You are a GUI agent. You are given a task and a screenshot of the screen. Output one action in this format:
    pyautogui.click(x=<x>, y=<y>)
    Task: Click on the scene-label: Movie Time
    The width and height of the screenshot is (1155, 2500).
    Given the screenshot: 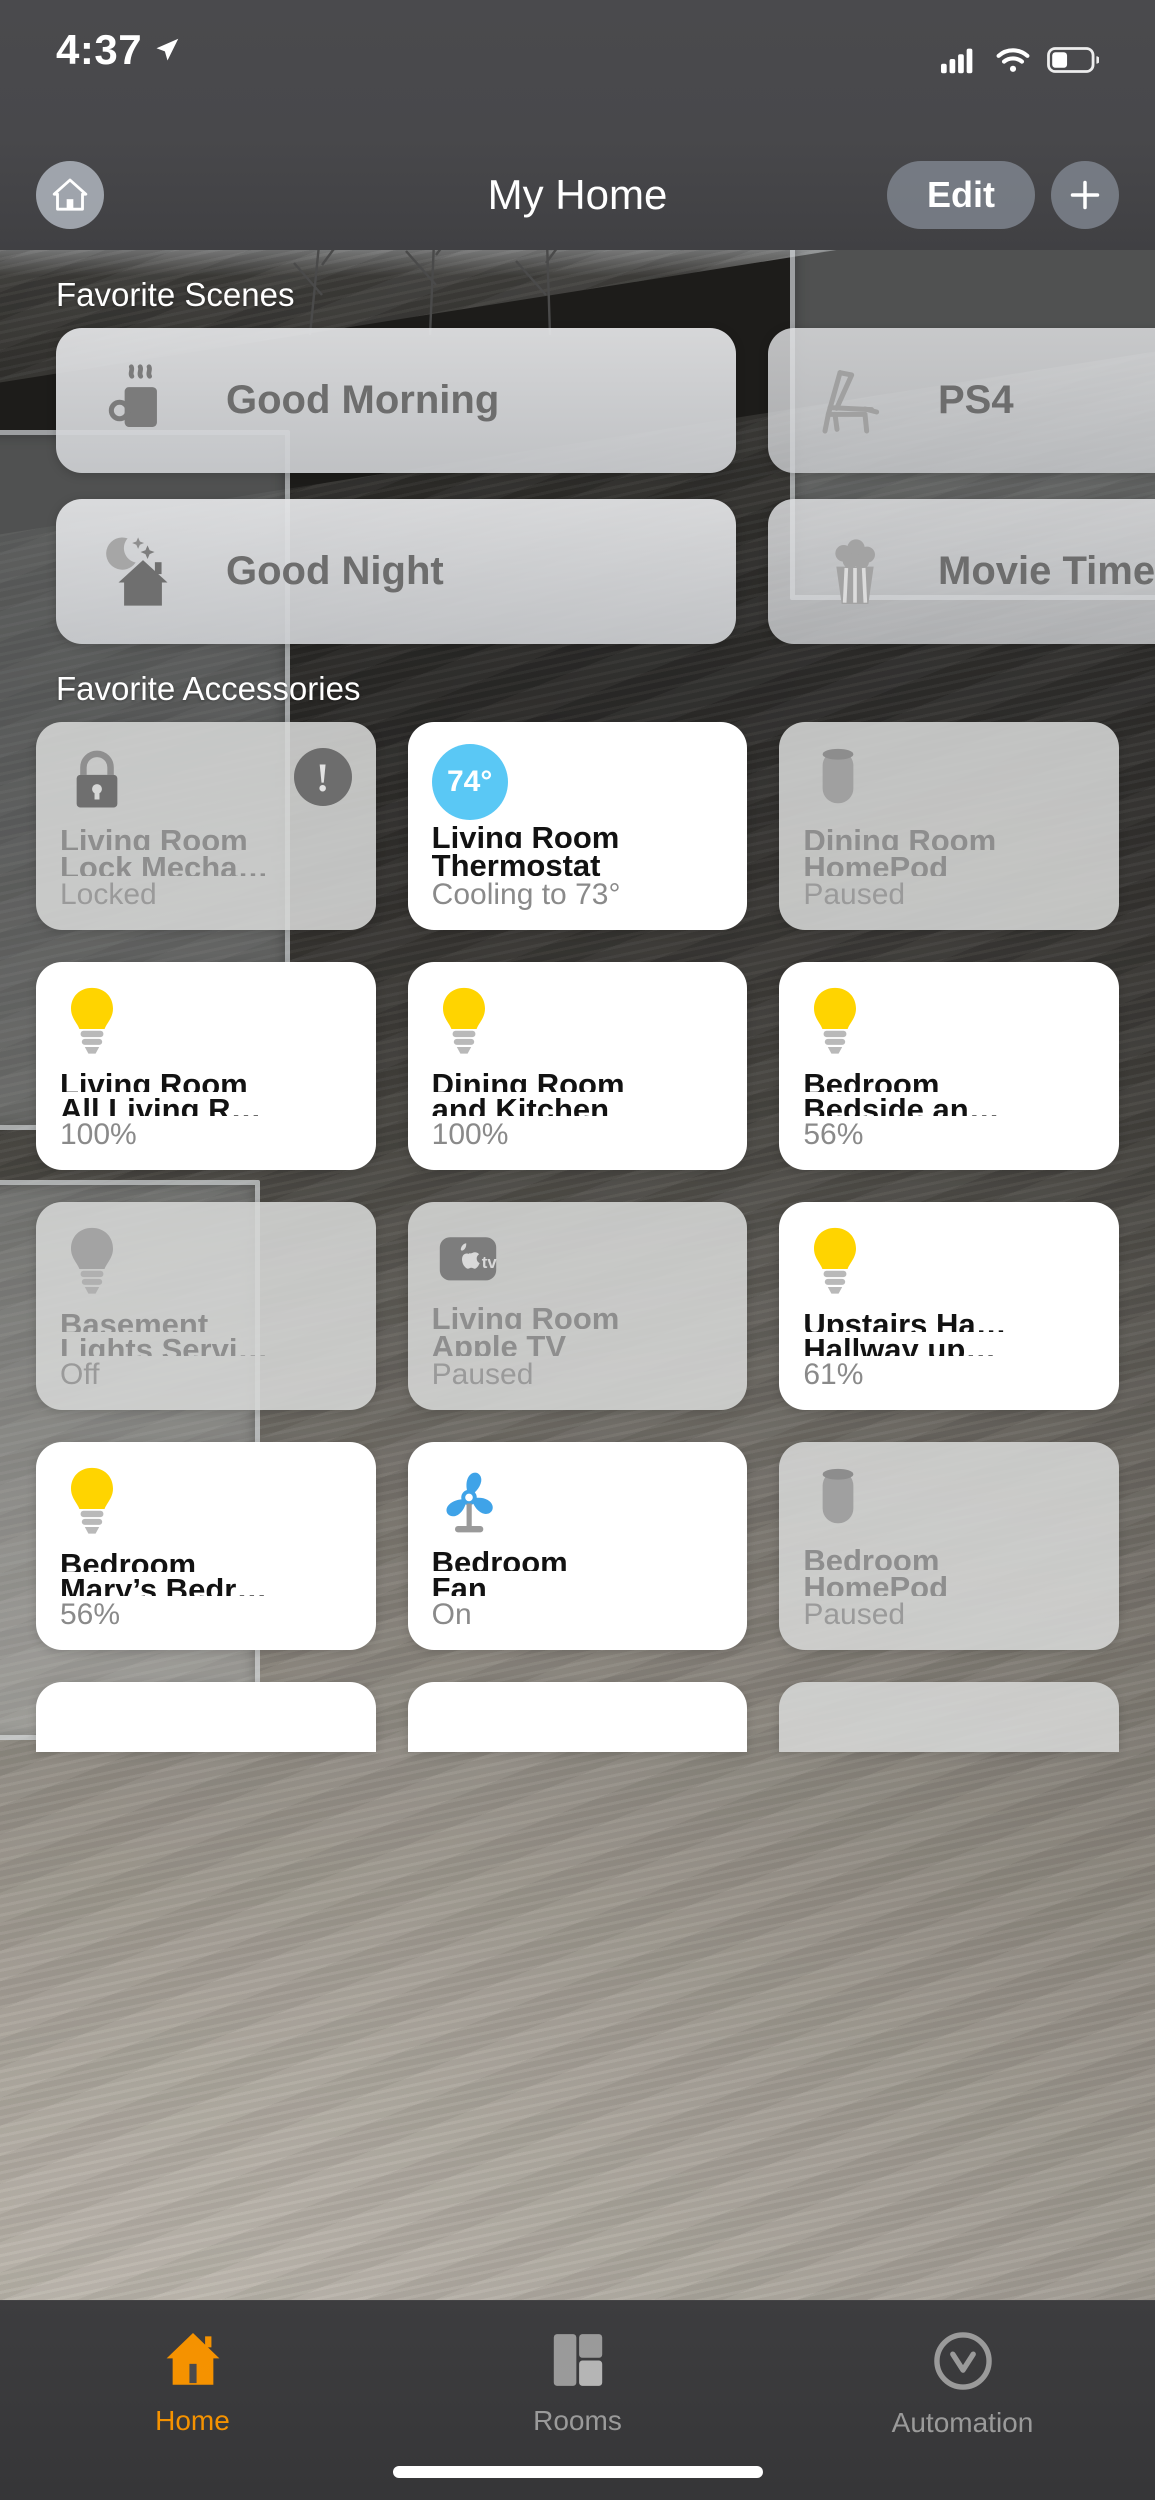 What is the action you would take?
    pyautogui.click(x=1046, y=571)
    